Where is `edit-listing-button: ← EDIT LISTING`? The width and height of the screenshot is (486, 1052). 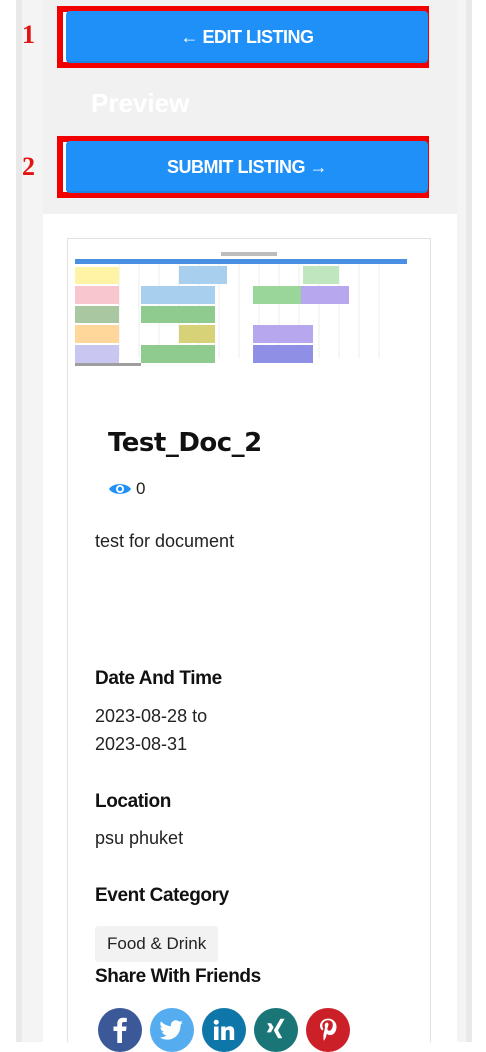 edit-listing-button: ← EDIT LISTING is located at coordinates (247, 37).